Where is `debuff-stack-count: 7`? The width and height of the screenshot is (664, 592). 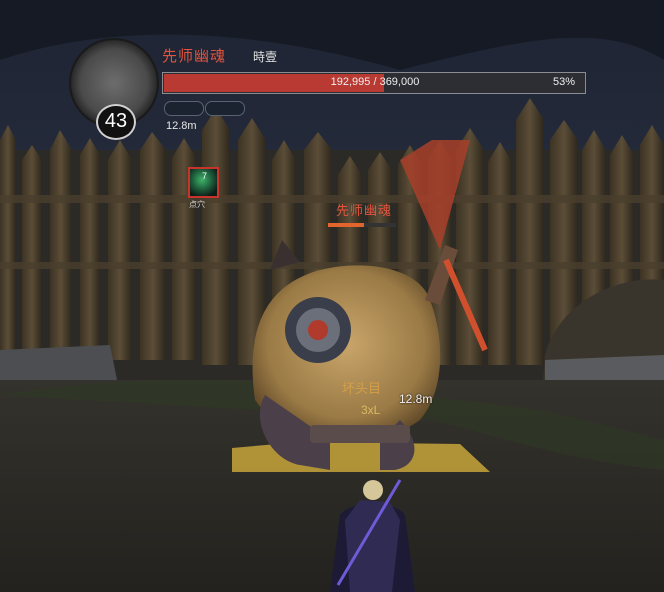 debuff-stack-count: 7 is located at coordinates (205, 176).